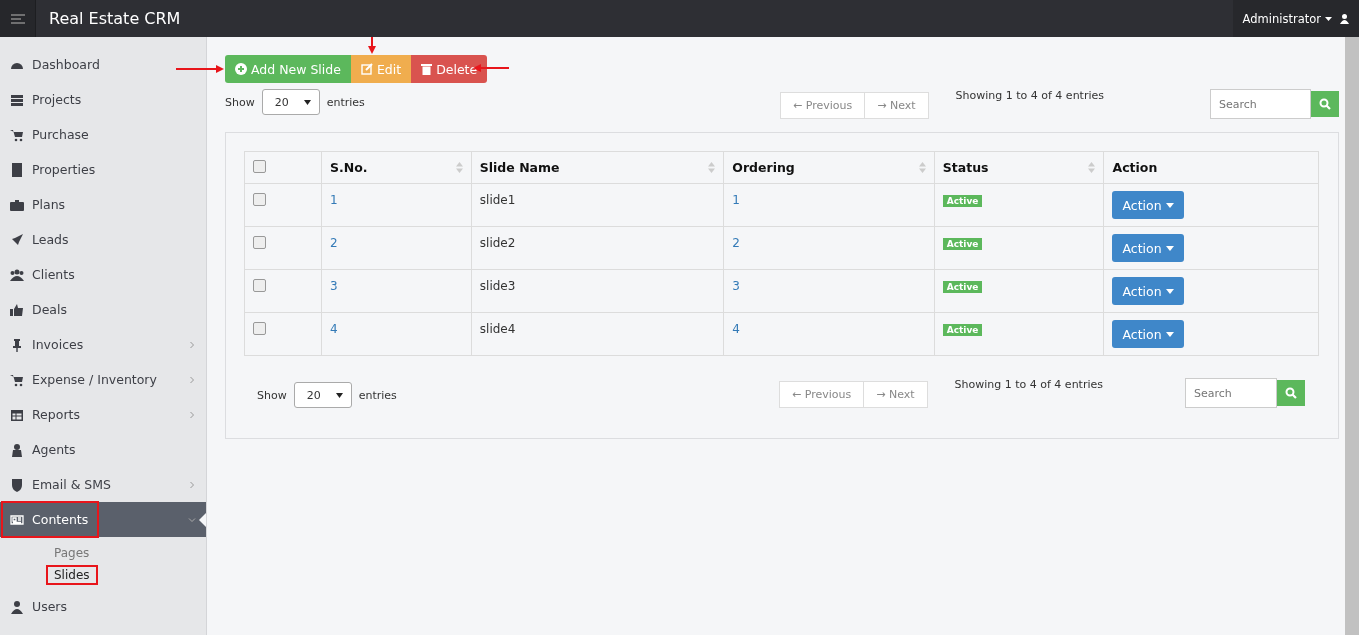  Describe the element at coordinates (736, 243) in the screenshot. I see `ordering-value: 2` at that location.